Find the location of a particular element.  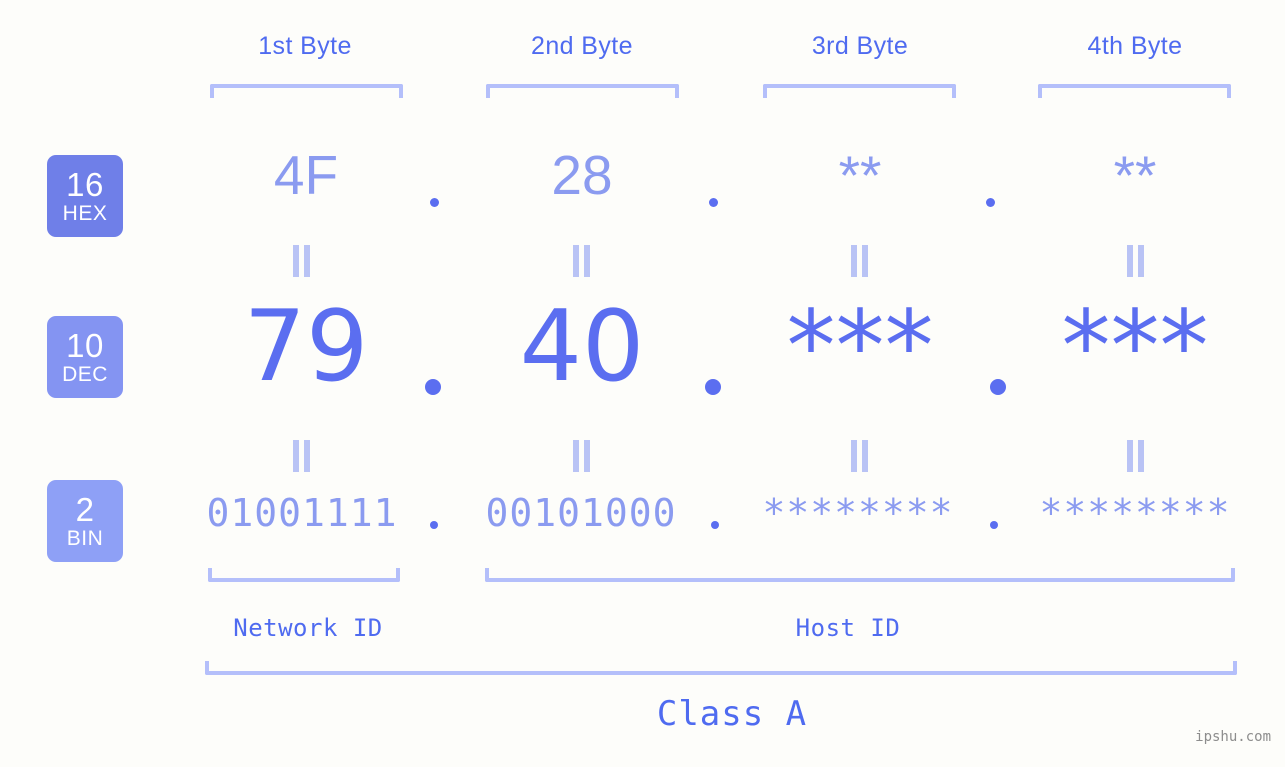

bin-byte-3: ******** is located at coordinates (858, 513).